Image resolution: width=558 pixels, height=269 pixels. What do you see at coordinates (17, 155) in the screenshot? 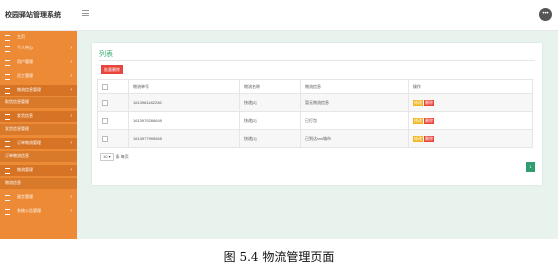
I see `sidebar-subitem-label: 订单物流信息` at bounding box center [17, 155].